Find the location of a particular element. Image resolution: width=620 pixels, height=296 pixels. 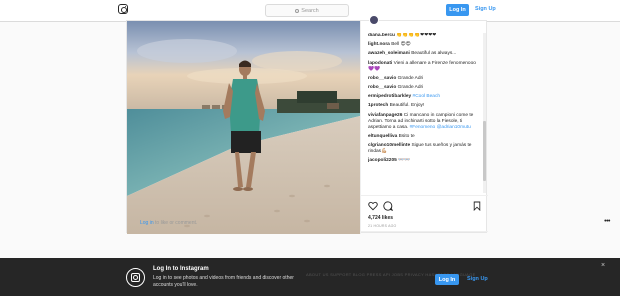

comment-username: lapodonati is located at coordinates (380, 63).